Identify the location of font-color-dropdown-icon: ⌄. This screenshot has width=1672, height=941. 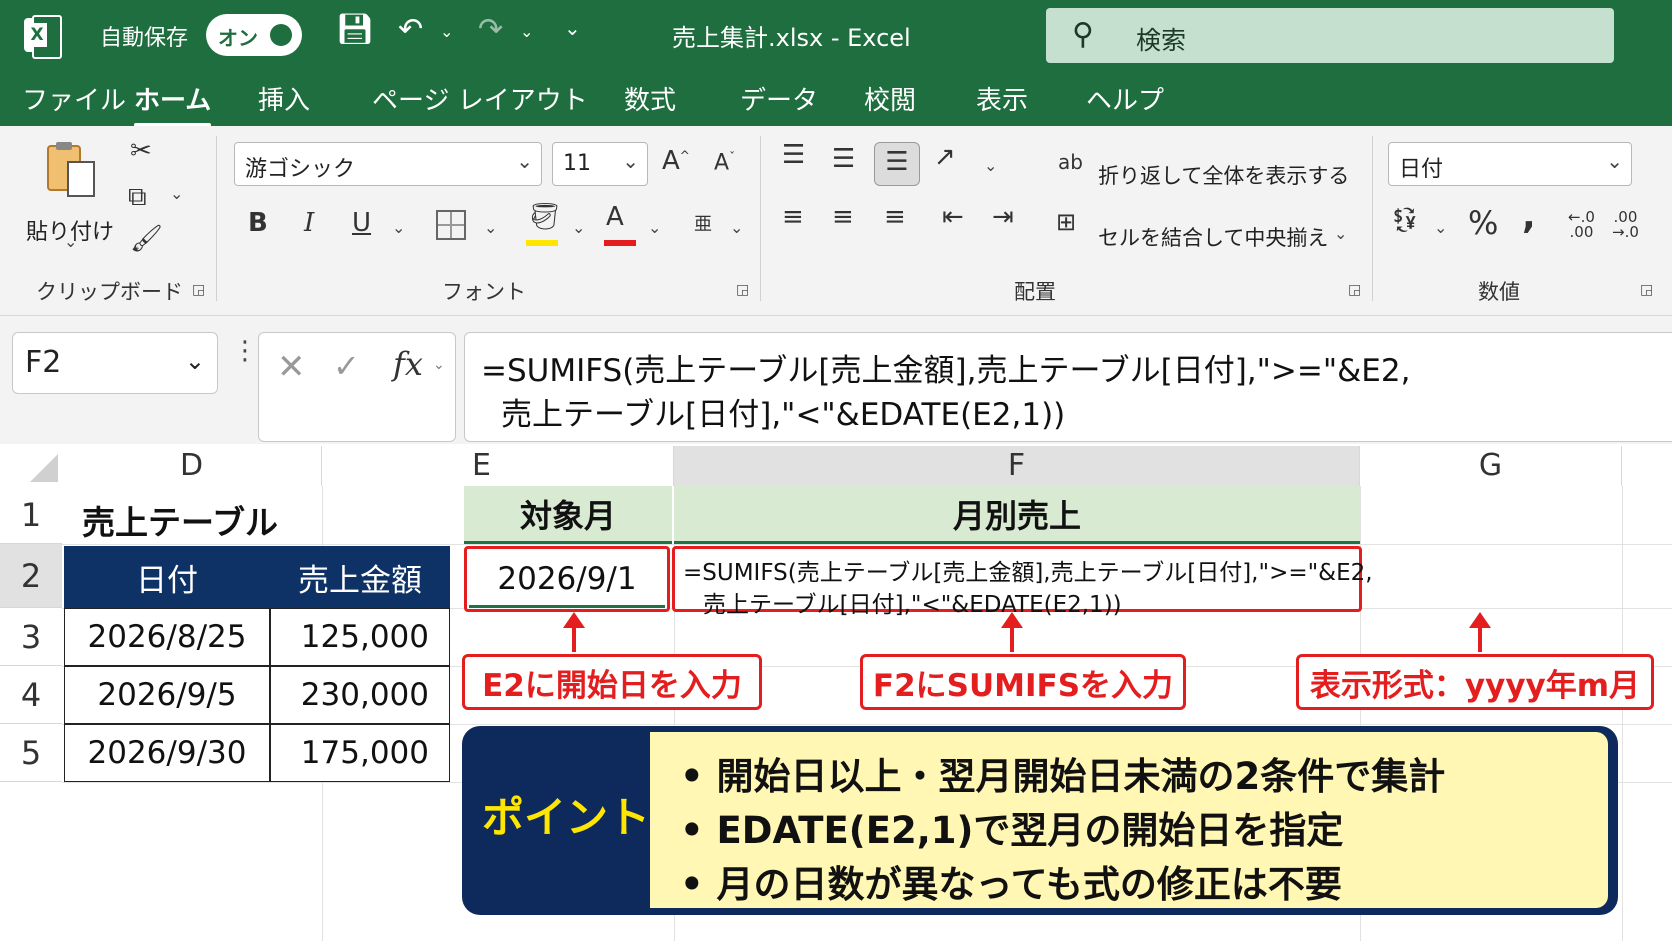
(654, 227).